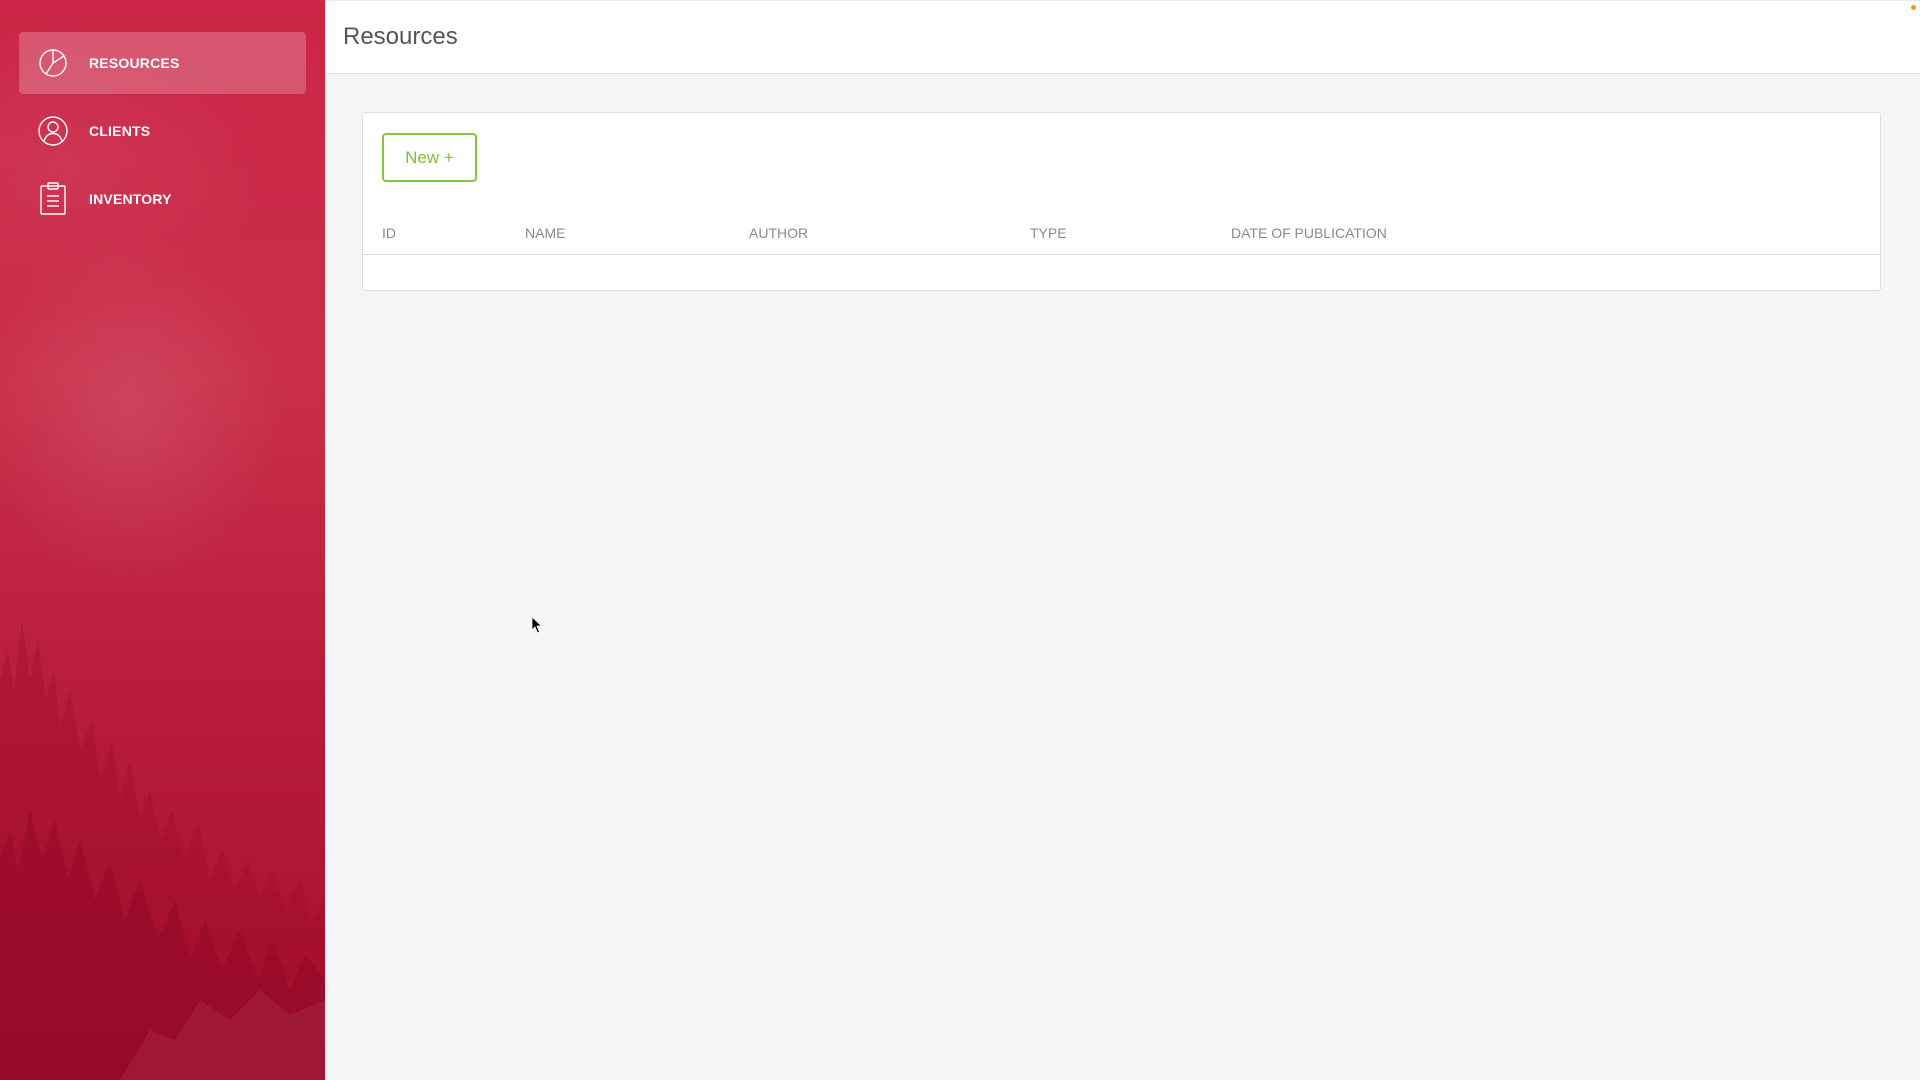 The width and height of the screenshot is (1920, 1080). What do you see at coordinates (53, 63) in the screenshot?
I see `pie-chart-icon` at bounding box center [53, 63].